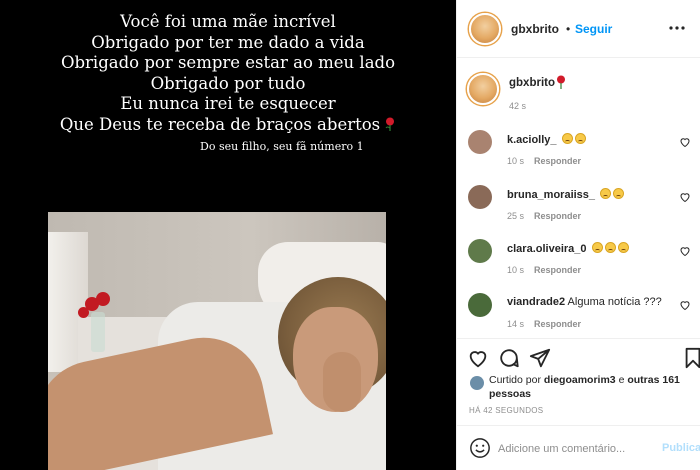 This screenshot has height=470, width=700. Describe the element at coordinates (518, 106) in the screenshot. I see `caption-time: 42 s` at that location.